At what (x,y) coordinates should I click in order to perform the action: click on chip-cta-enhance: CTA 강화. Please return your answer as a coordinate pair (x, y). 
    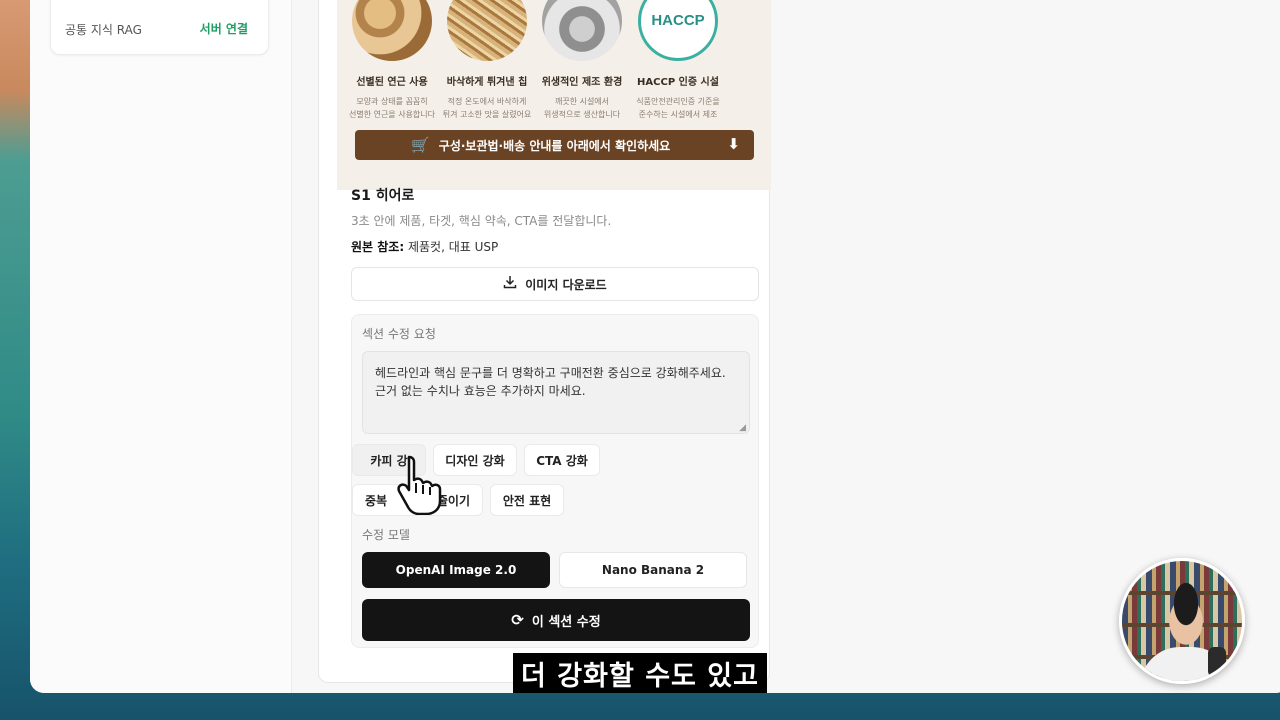
    Looking at the image, I should click on (562, 460).